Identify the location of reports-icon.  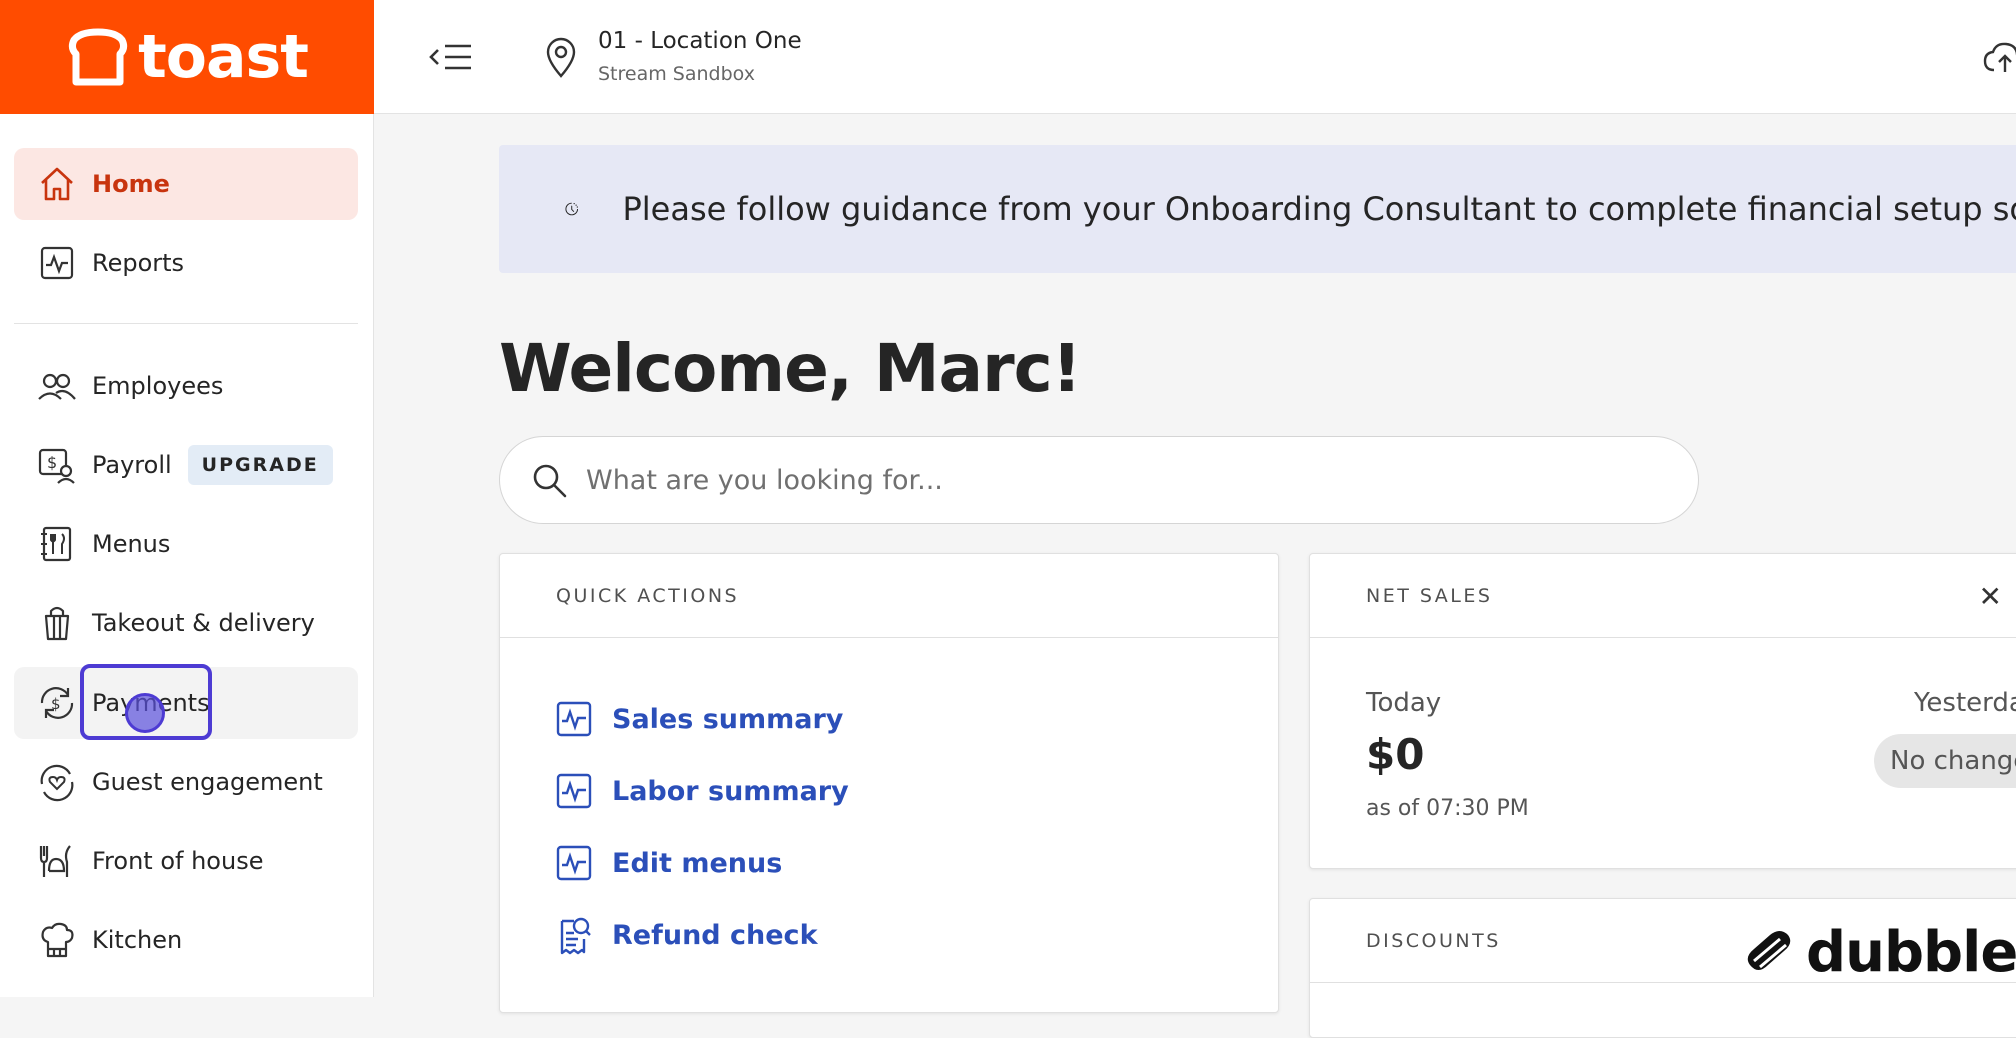
(57, 263).